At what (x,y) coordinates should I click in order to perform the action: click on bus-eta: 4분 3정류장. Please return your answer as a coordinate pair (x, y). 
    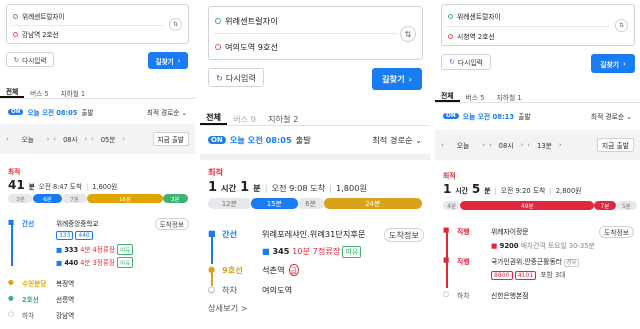
    Looking at the image, I should click on (97, 263).